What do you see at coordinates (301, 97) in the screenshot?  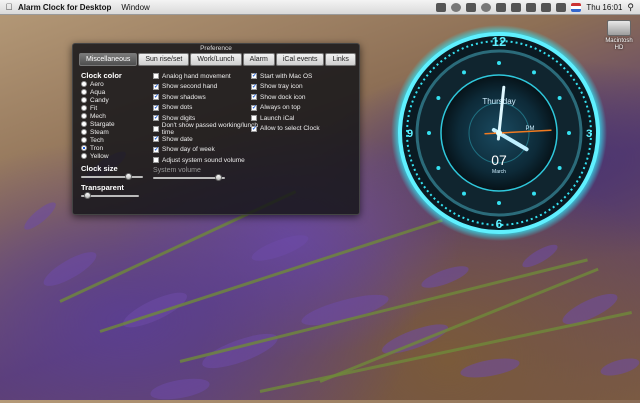 I see `option-show-dock-icon: ✓ Show dock icon` at bounding box center [301, 97].